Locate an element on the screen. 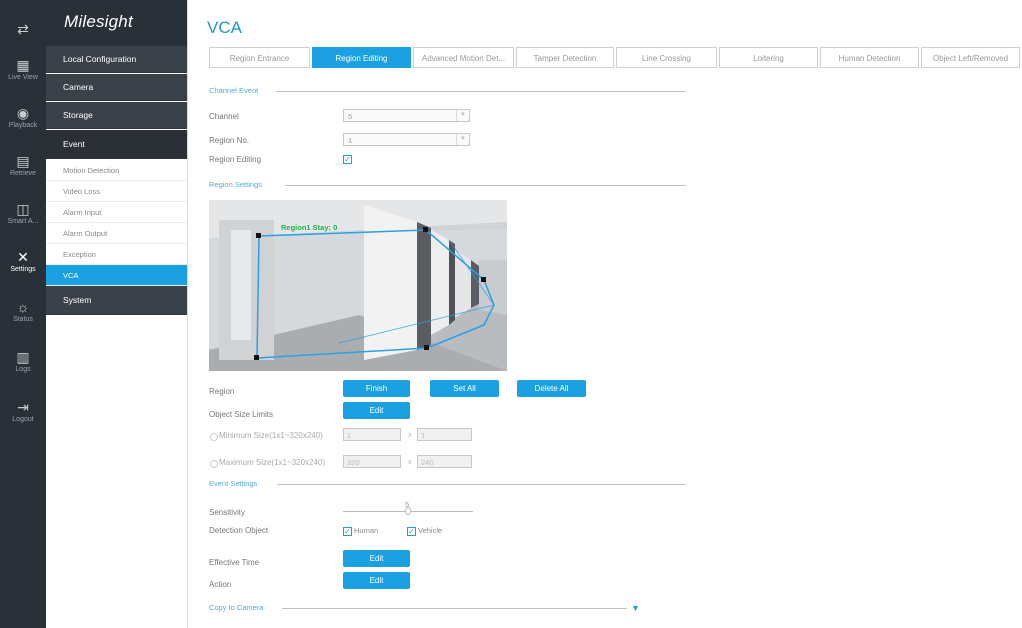 The width and height of the screenshot is (1022, 628). iconbar-item: ✕ Settings is located at coordinates (23, 263).